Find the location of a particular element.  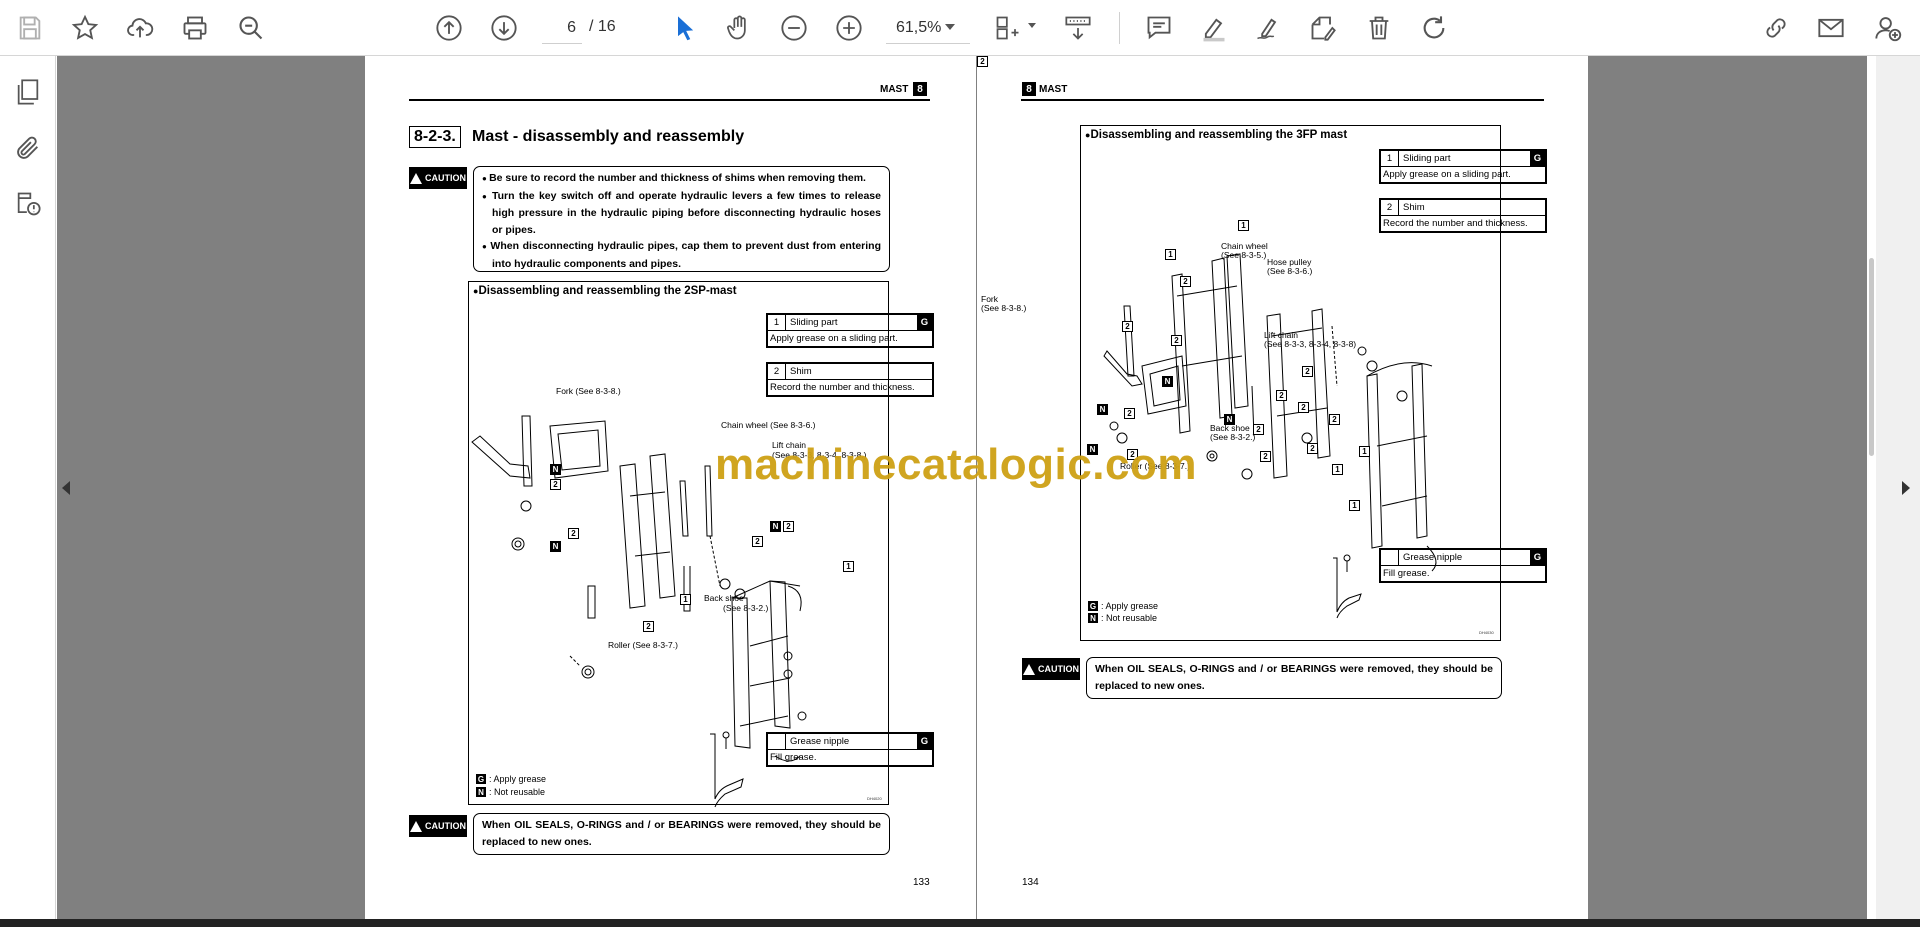

scrollbar is located at coordinates (1871, 487).